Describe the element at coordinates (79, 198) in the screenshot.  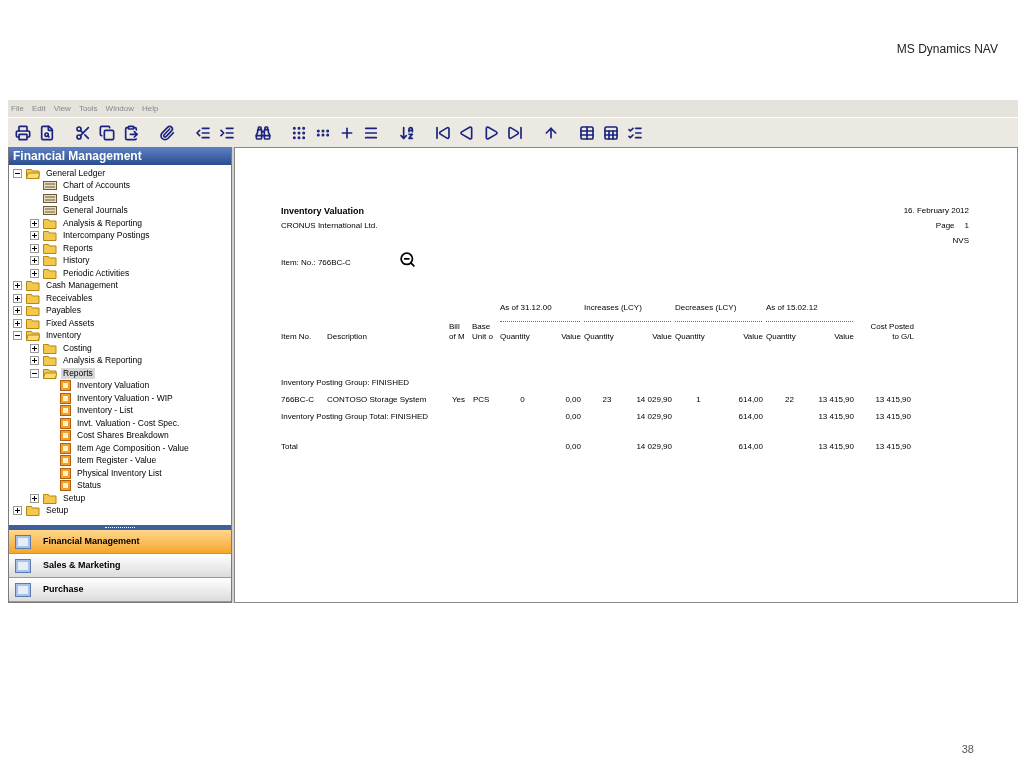
I see `tree-item: Budgets` at that location.